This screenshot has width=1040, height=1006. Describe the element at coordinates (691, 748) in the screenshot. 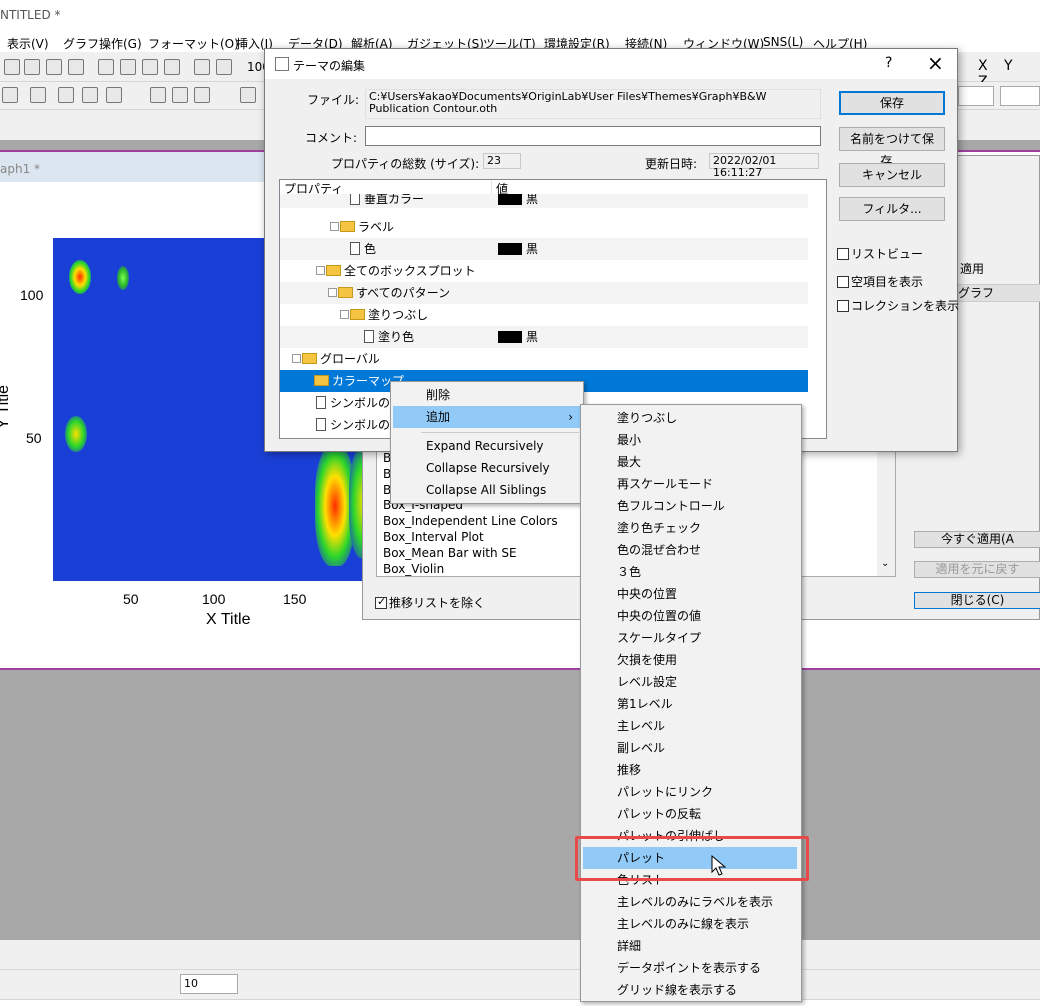

I see `submenu-item: 副レベル` at that location.